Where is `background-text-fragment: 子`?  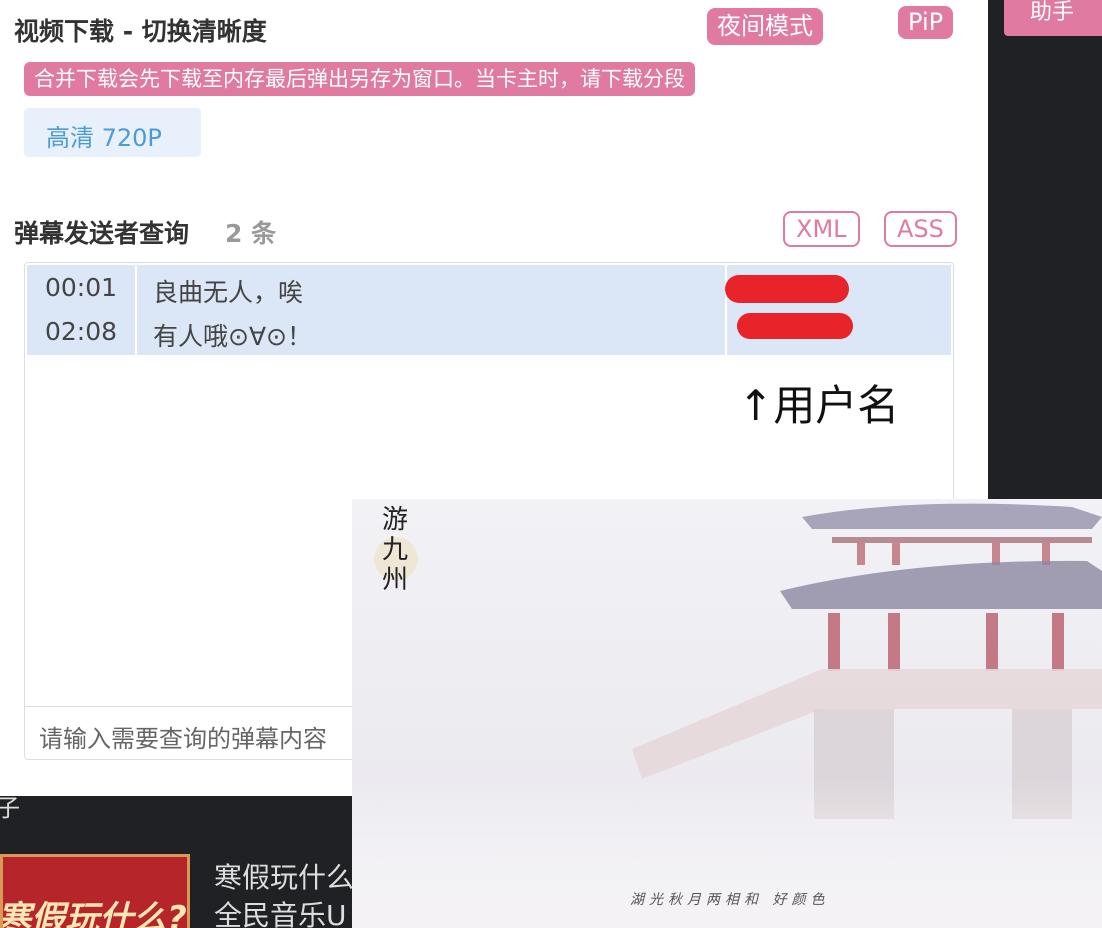 background-text-fragment: 子 is located at coordinates (10, 808).